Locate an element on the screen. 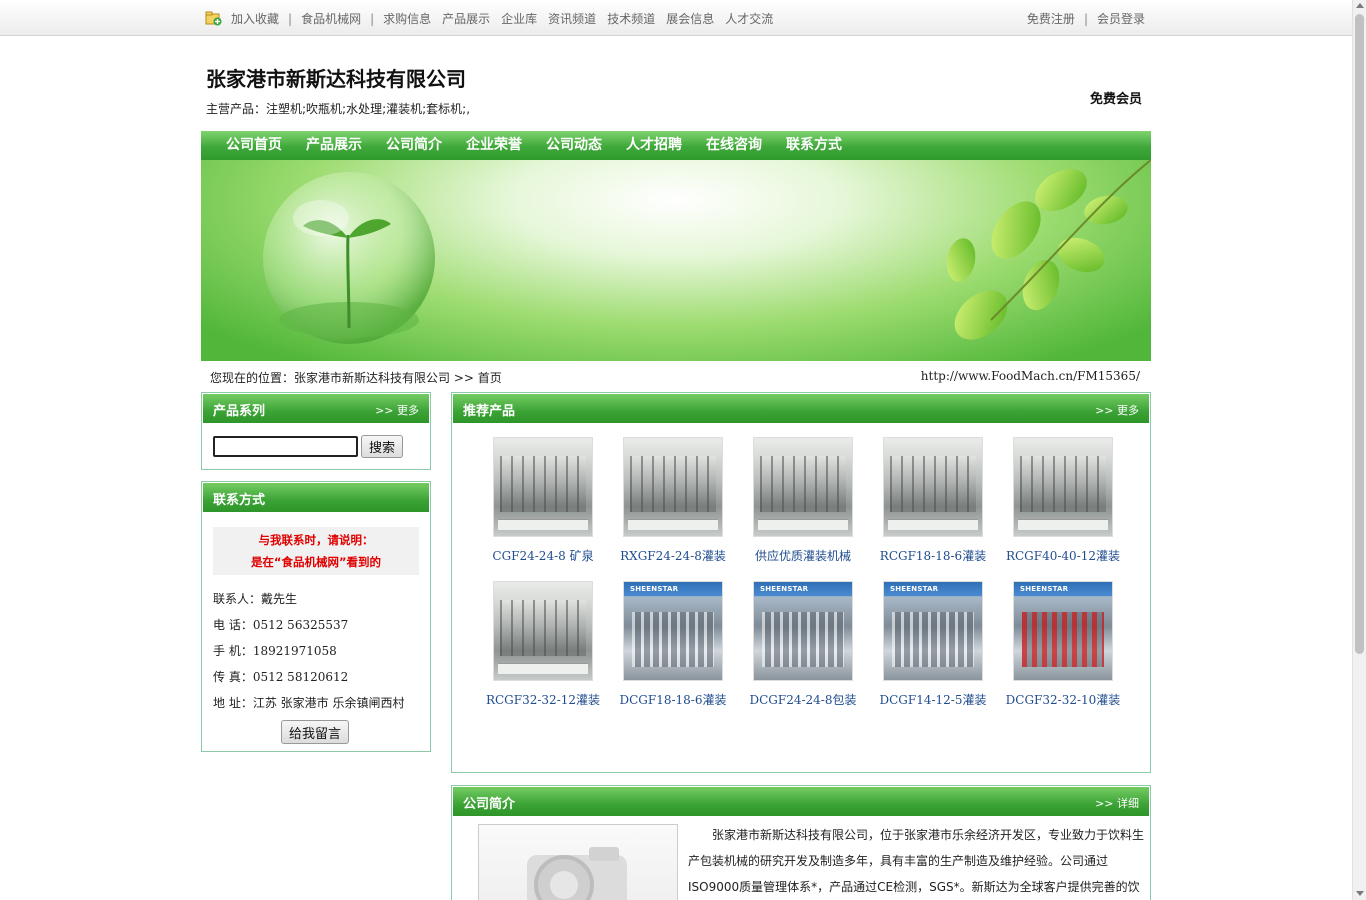 The width and height of the screenshot is (1366, 900). panel-header: 公司简介 >> 详细 is located at coordinates (801, 801).